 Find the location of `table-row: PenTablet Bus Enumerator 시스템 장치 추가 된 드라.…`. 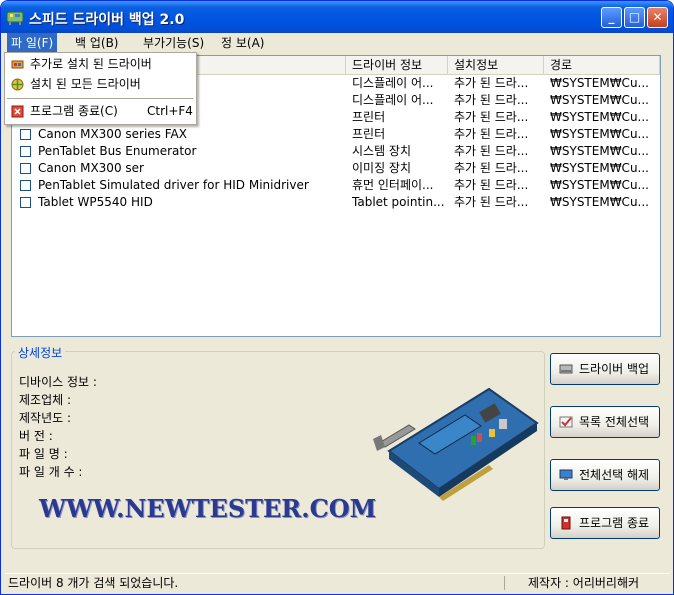

table-row: PenTablet Bus Enumerator 시스템 장치 추가 된 드라.… is located at coordinates (336, 151).